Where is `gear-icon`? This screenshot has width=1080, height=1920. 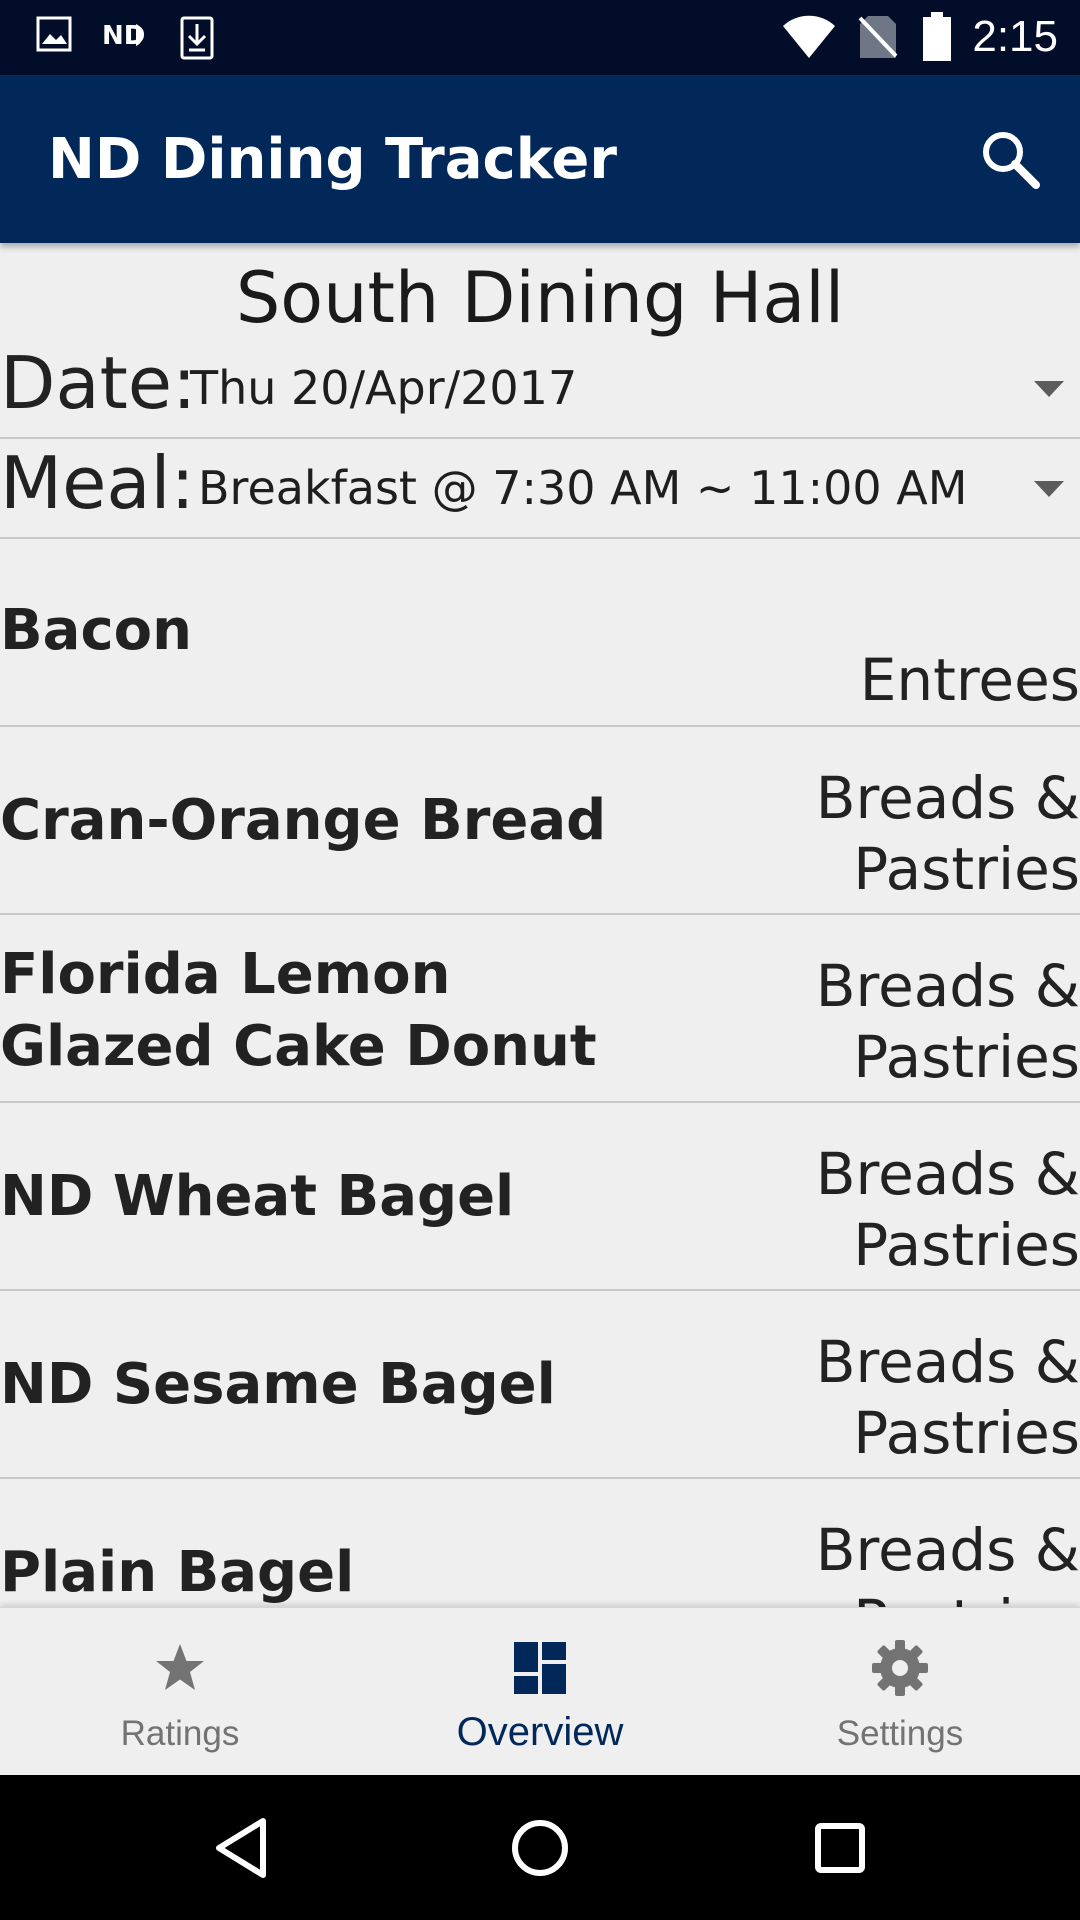 gear-icon is located at coordinates (900, 1668).